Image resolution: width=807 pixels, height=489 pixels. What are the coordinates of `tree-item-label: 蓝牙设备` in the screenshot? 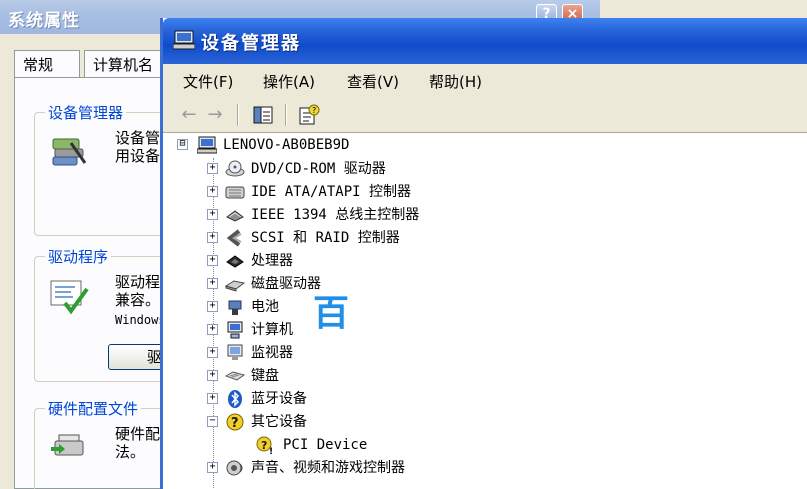 It's located at (279, 399).